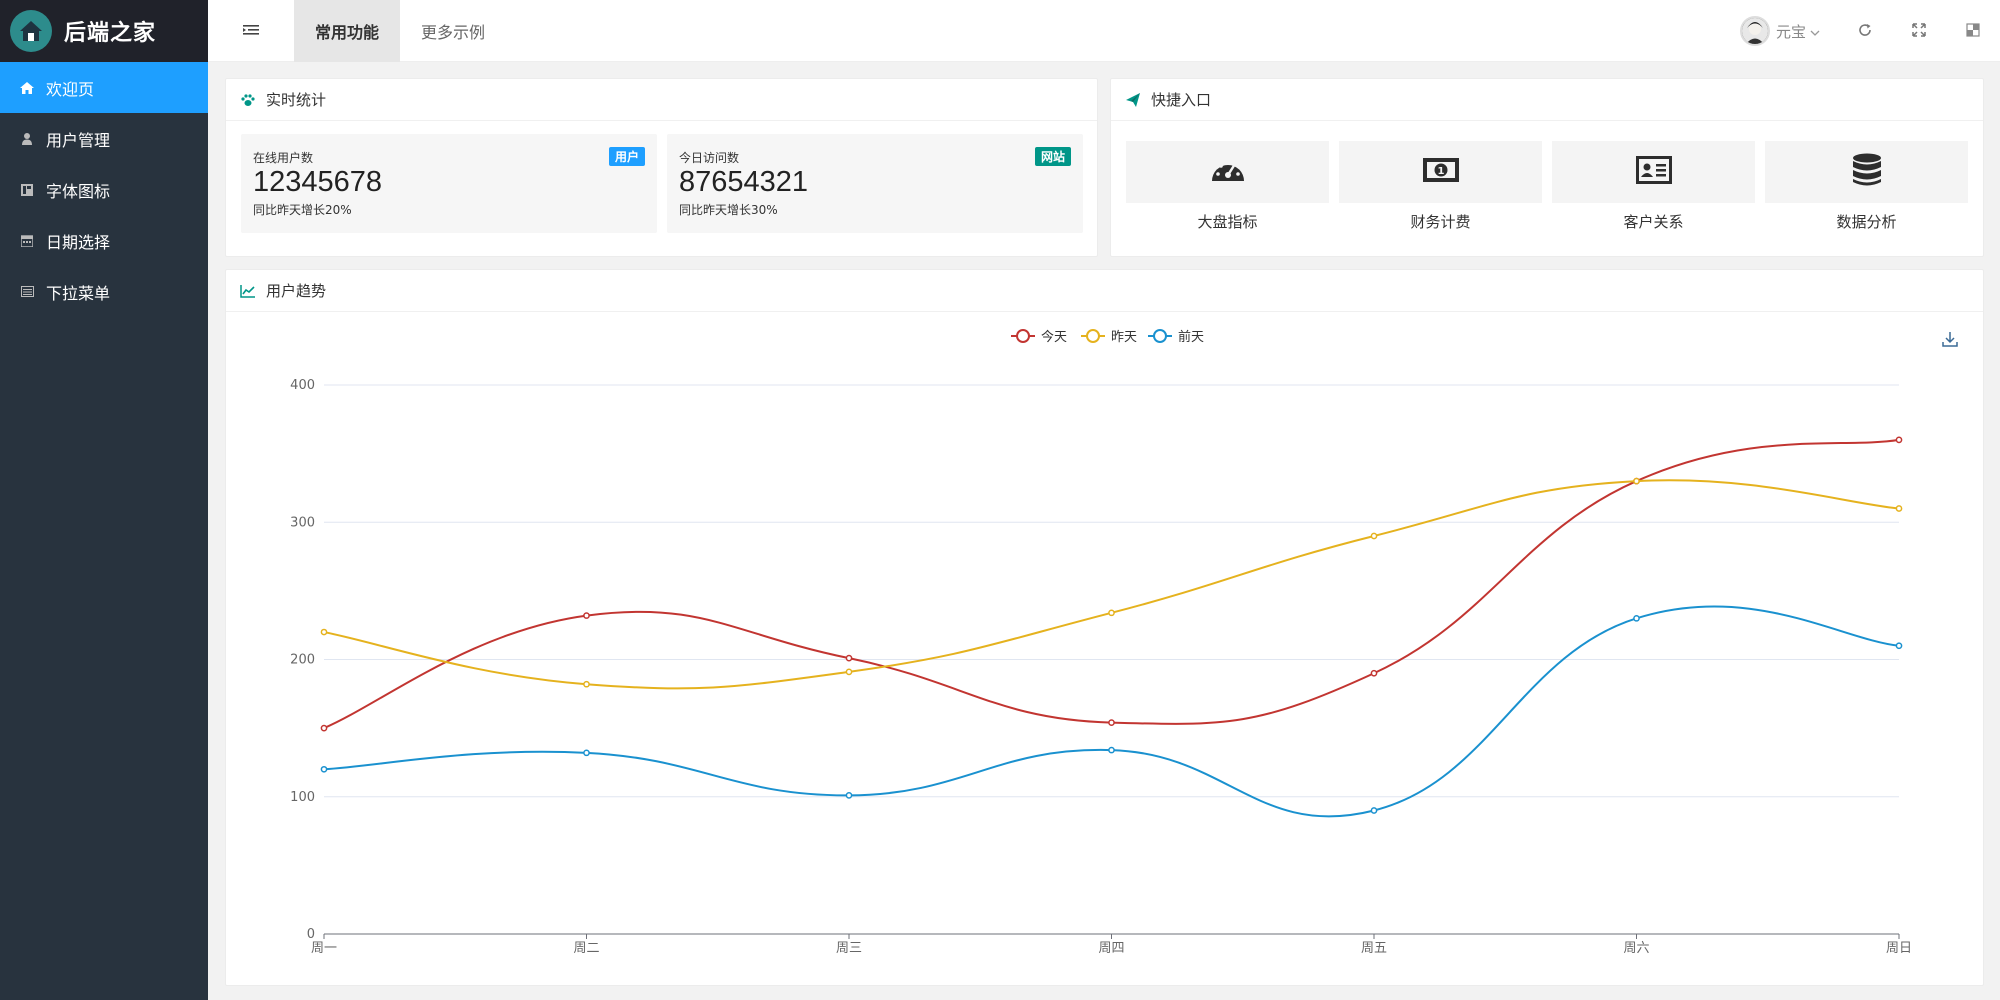 The image size is (2000, 1000). Describe the element at coordinates (1124, 337) in the screenshot. I see `legend-label: 昨天` at that location.